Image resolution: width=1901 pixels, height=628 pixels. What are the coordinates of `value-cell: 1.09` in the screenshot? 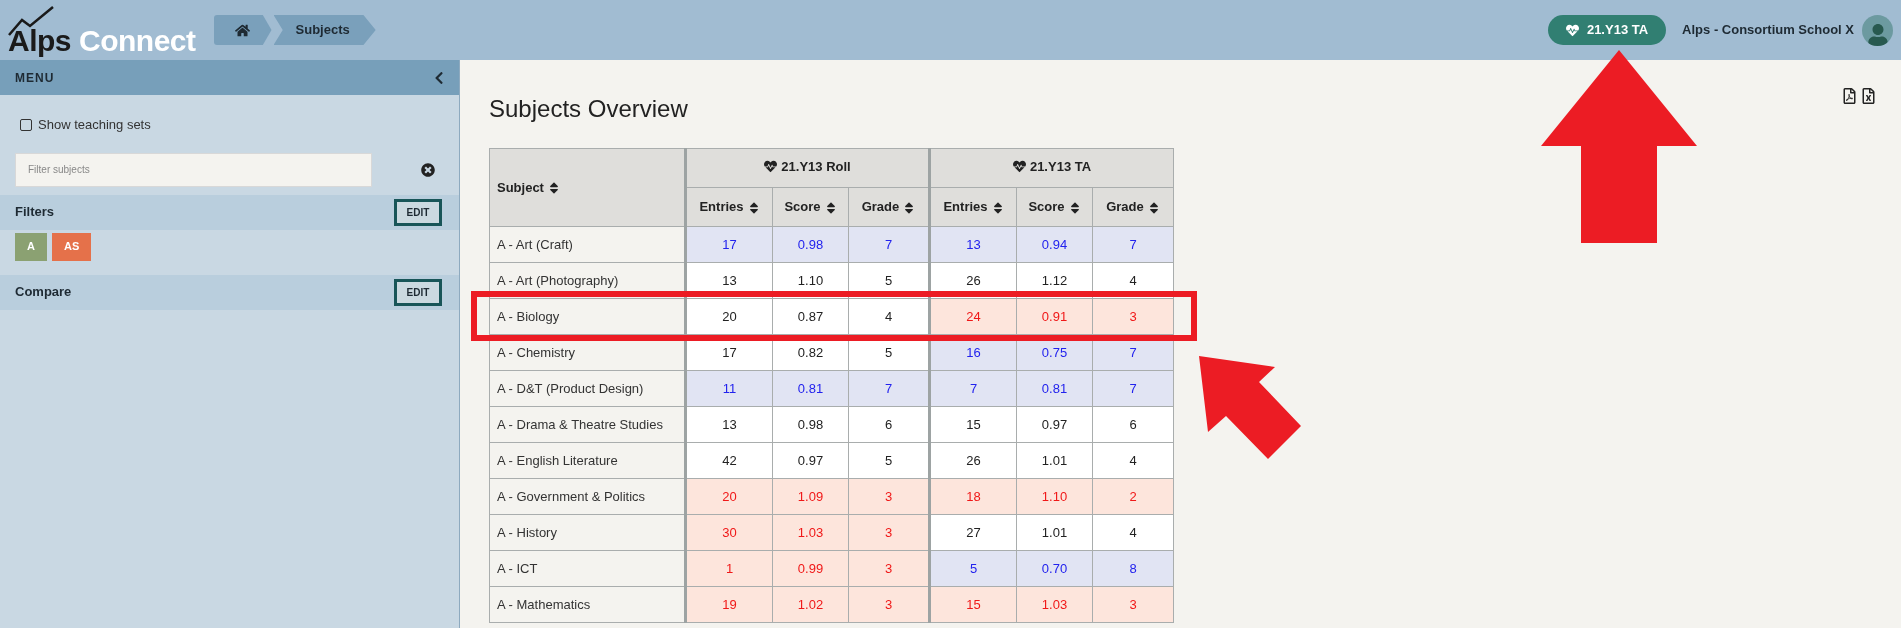 It's located at (810, 496).